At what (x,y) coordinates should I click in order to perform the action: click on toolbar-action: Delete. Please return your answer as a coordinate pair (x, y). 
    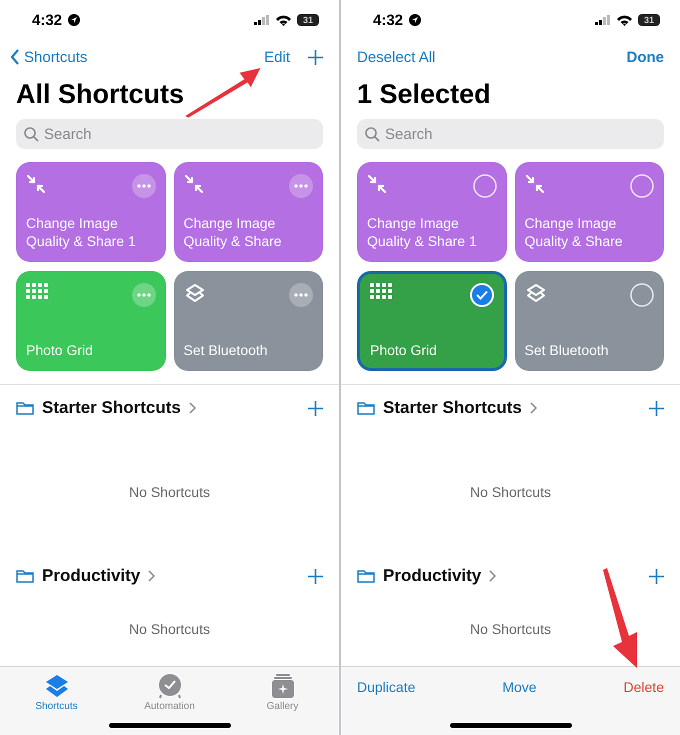
    Looking at the image, I should click on (644, 687).